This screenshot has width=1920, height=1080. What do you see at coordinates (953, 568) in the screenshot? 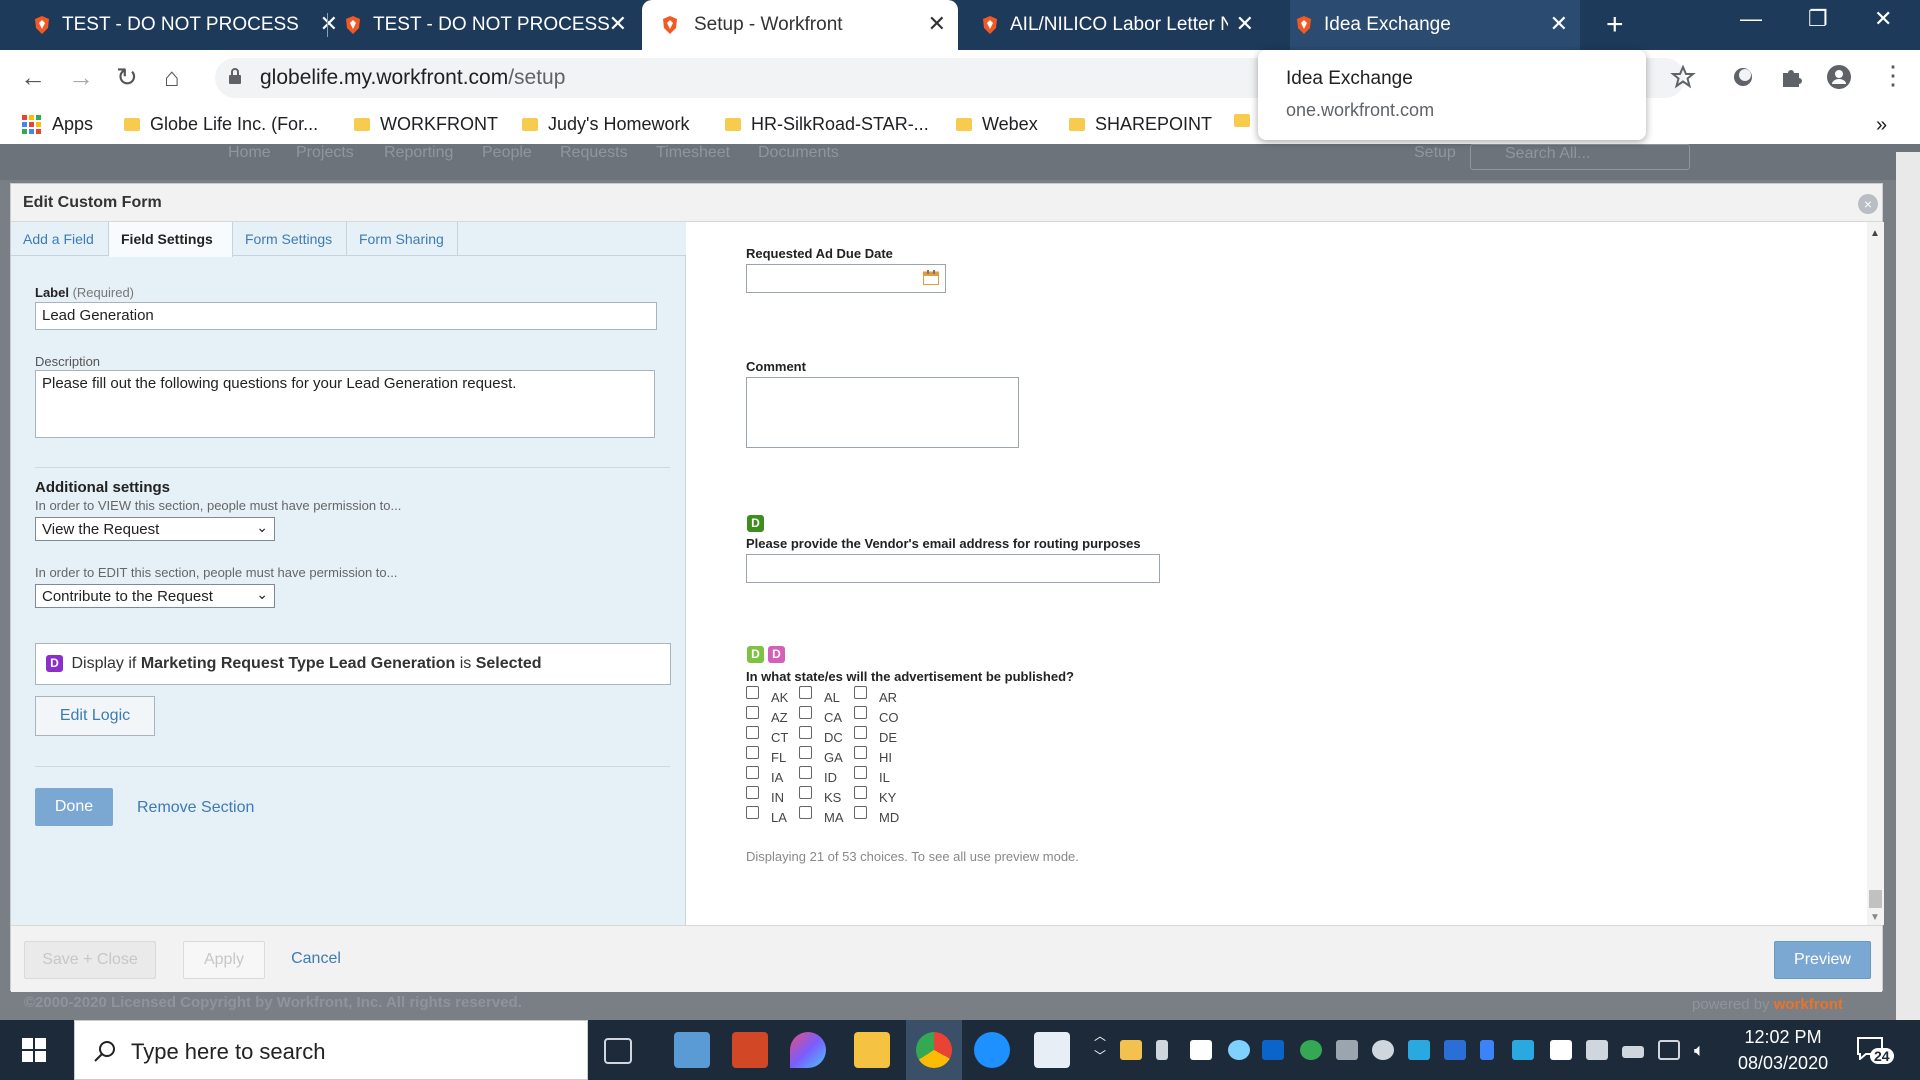
I see `vendor-email-input` at bounding box center [953, 568].